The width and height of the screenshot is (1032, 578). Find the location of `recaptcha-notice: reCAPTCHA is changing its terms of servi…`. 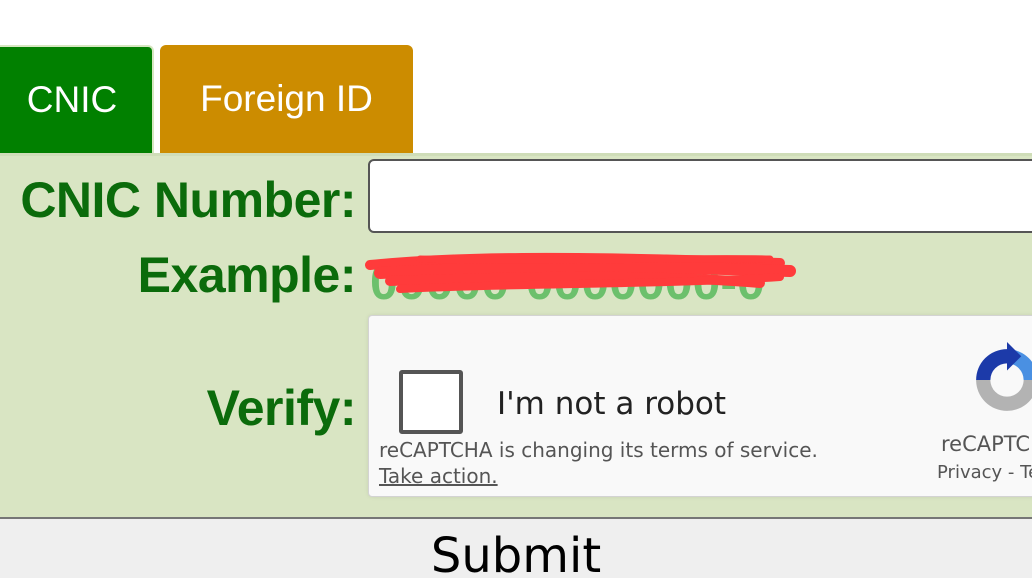

recaptcha-notice: reCAPTCHA is changing its terms of servi… is located at coordinates (598, 450).